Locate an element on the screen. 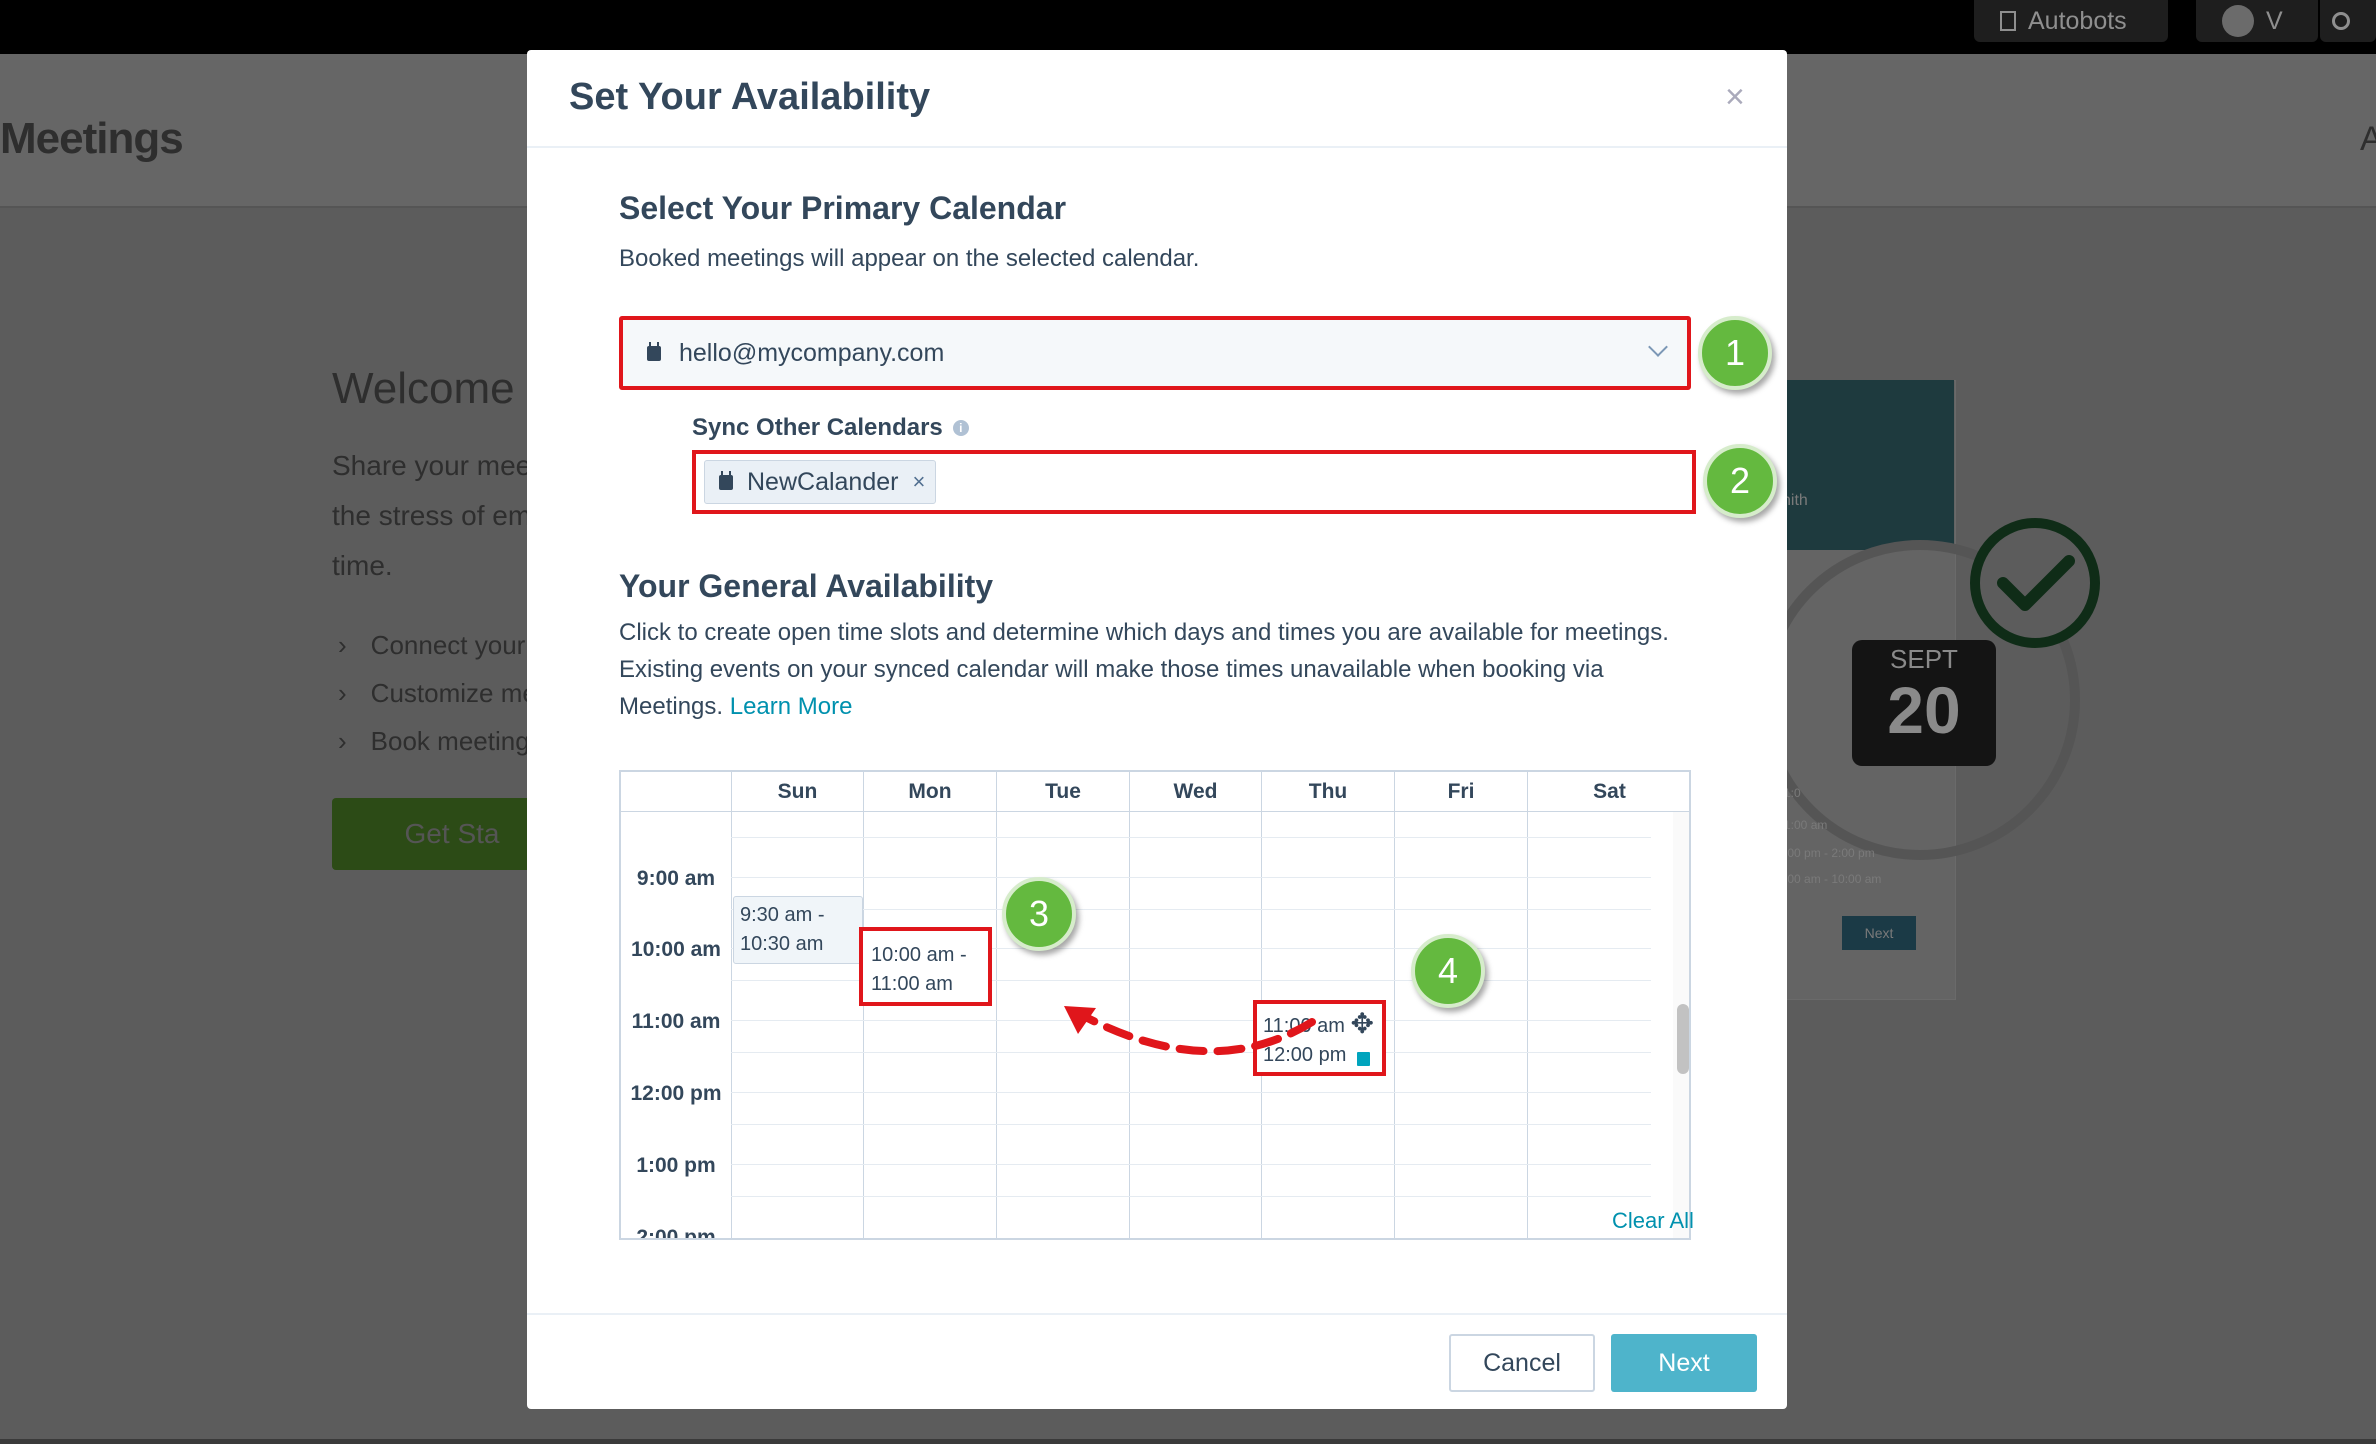  time-slot-sun: 9:30 am - 10:30 am is located at coordinates (798, 930).